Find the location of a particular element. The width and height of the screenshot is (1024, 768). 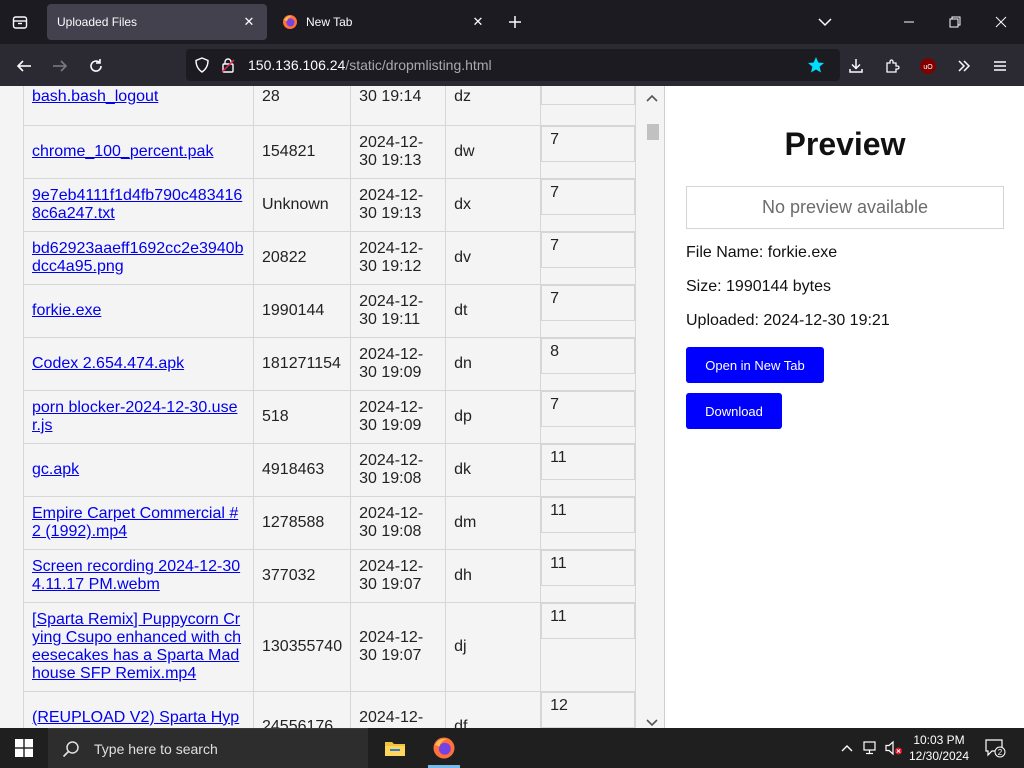

browser-tab-bar: Uploaded Files ✕ New Tab ✕ is located at coordinates (512, 22).